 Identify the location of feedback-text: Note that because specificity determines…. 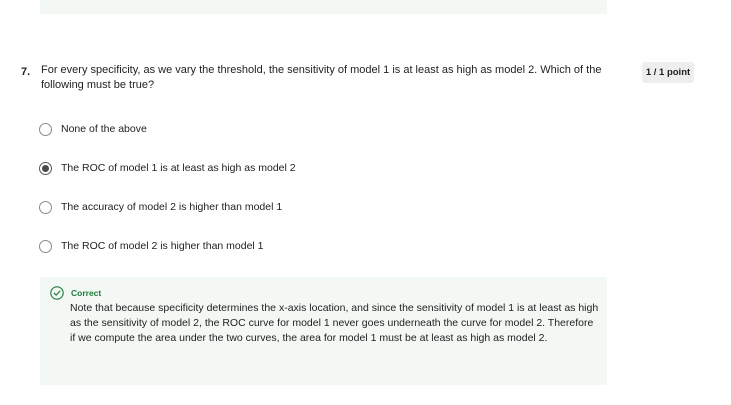
(334, 323).